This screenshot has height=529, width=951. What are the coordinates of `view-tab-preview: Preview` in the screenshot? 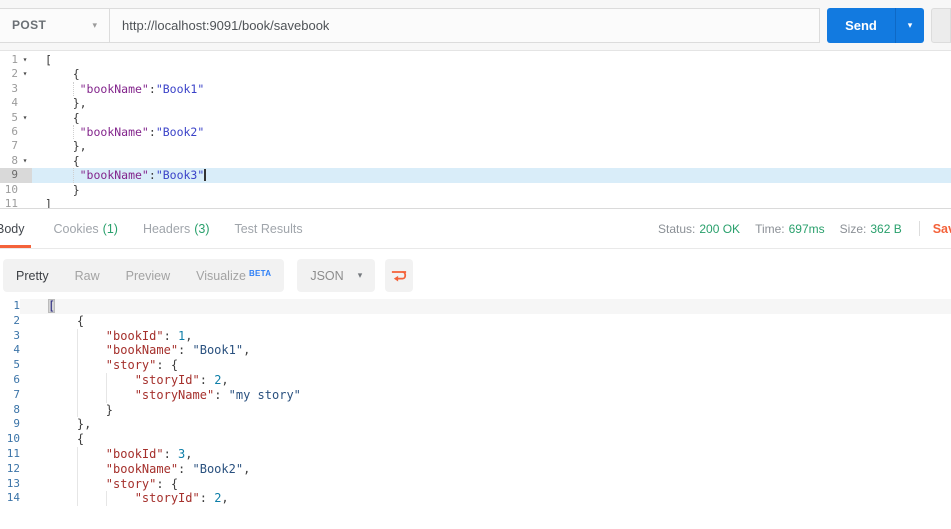 It's located at (148, 276).